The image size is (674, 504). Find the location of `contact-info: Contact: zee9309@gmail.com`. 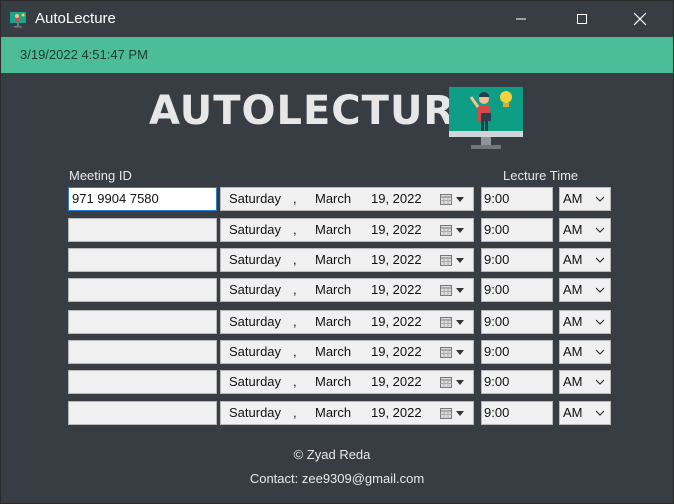

contact-info: Contact: zee9309@gmail.com is located at coordinates (337, 478).